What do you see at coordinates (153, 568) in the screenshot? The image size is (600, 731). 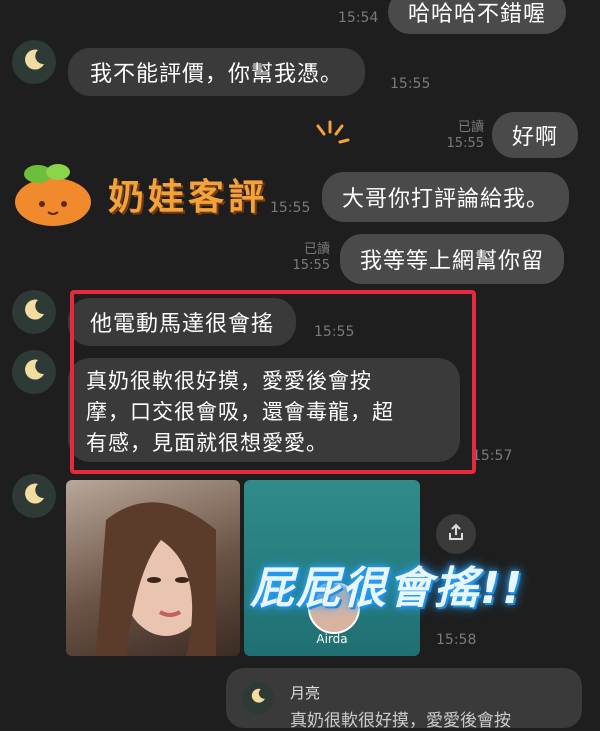 I see `photo-selfie` at bounding box center [153, 568].